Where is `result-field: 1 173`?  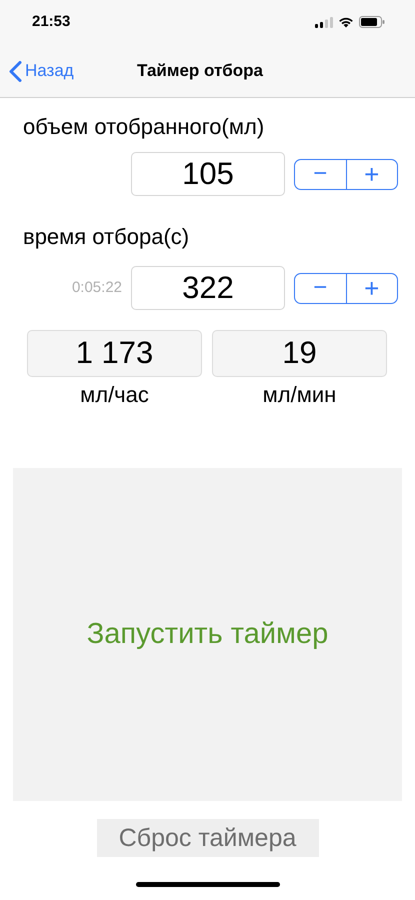 result-field: 1 173 is located at coordinates (114, 353).